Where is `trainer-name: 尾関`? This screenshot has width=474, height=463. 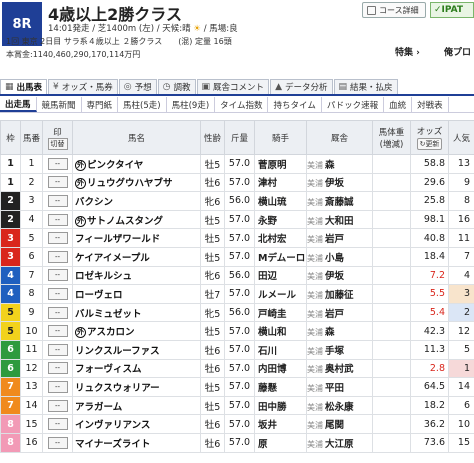 trainer-name: 尾関 is located at coordinates (334, 425).